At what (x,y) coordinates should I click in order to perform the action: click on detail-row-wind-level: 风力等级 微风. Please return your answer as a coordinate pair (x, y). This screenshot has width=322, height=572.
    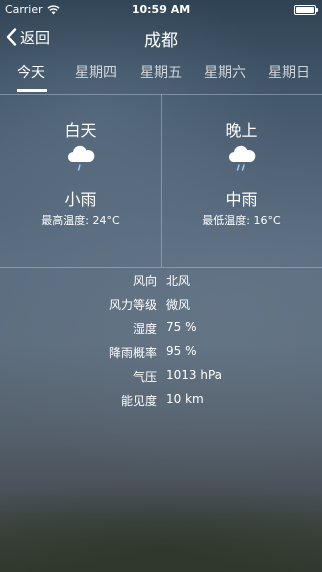
    Looking at the image, I should click on (161, 306).